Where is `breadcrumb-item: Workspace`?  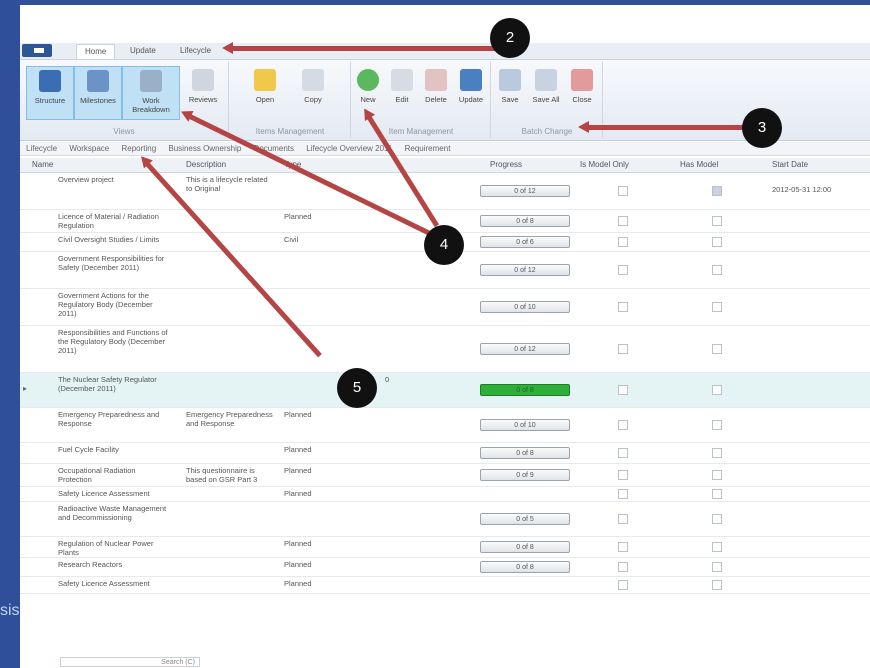
breadcrumb-item: Workspace is located at coordinates (89, 148).